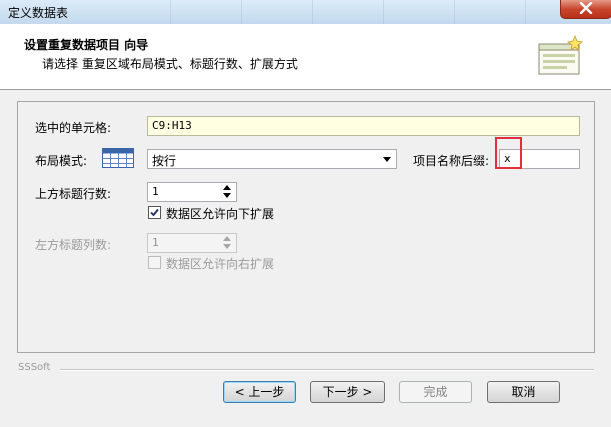  I want to click on left-title-cols-spinner: 1, so click(192, 243).